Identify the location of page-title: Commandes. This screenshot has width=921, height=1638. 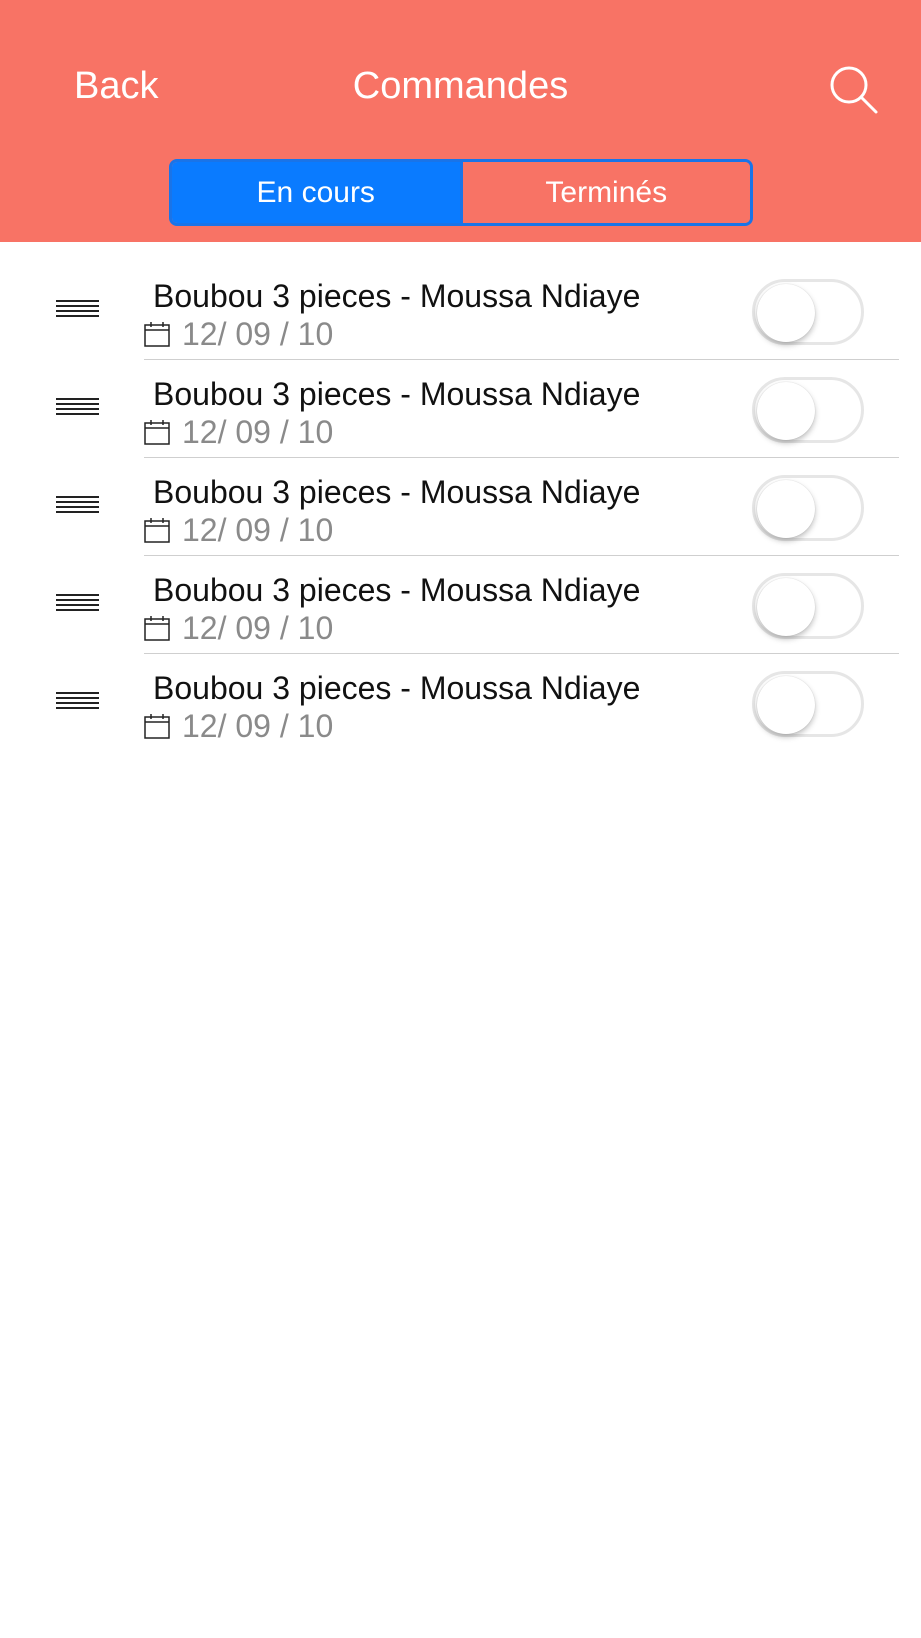
(460, 86).